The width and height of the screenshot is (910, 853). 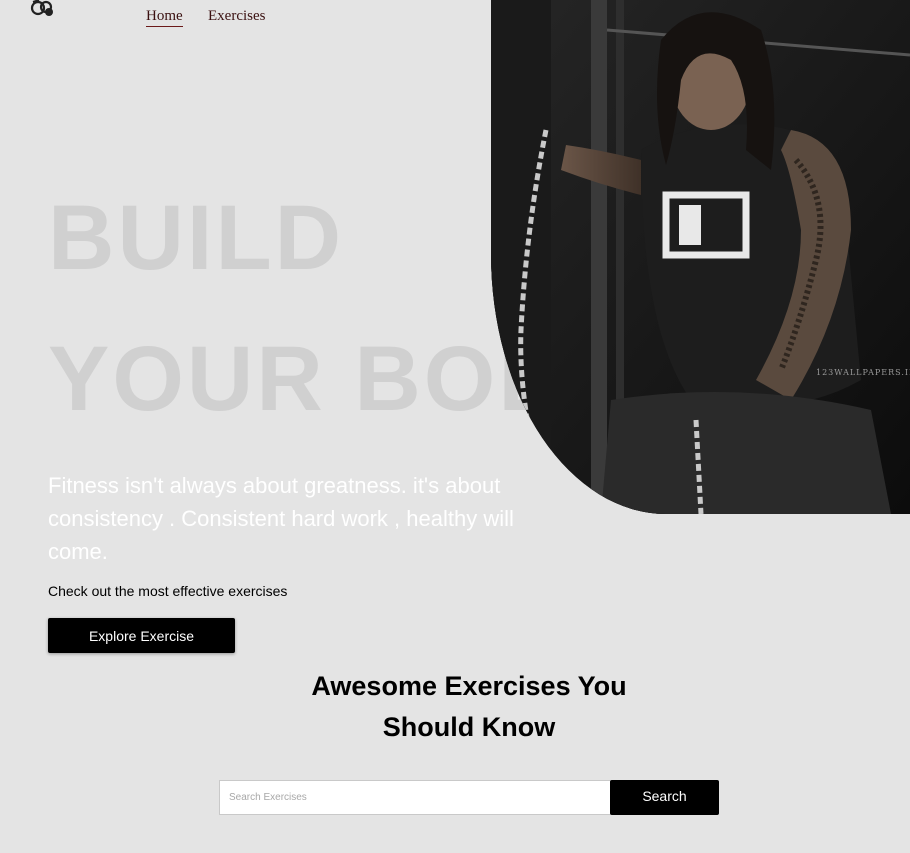 What do you see at coordinates (863, 372) in the screenshot?
I see `image-watermark: 123WALLPAPERS.IN` at bounding box center [863, 372].